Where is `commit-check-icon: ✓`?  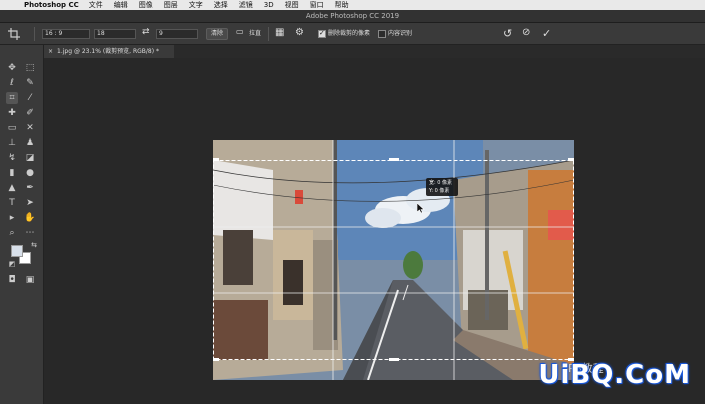
commit-check-icon: ✓ is located at coordinates (546, 33).